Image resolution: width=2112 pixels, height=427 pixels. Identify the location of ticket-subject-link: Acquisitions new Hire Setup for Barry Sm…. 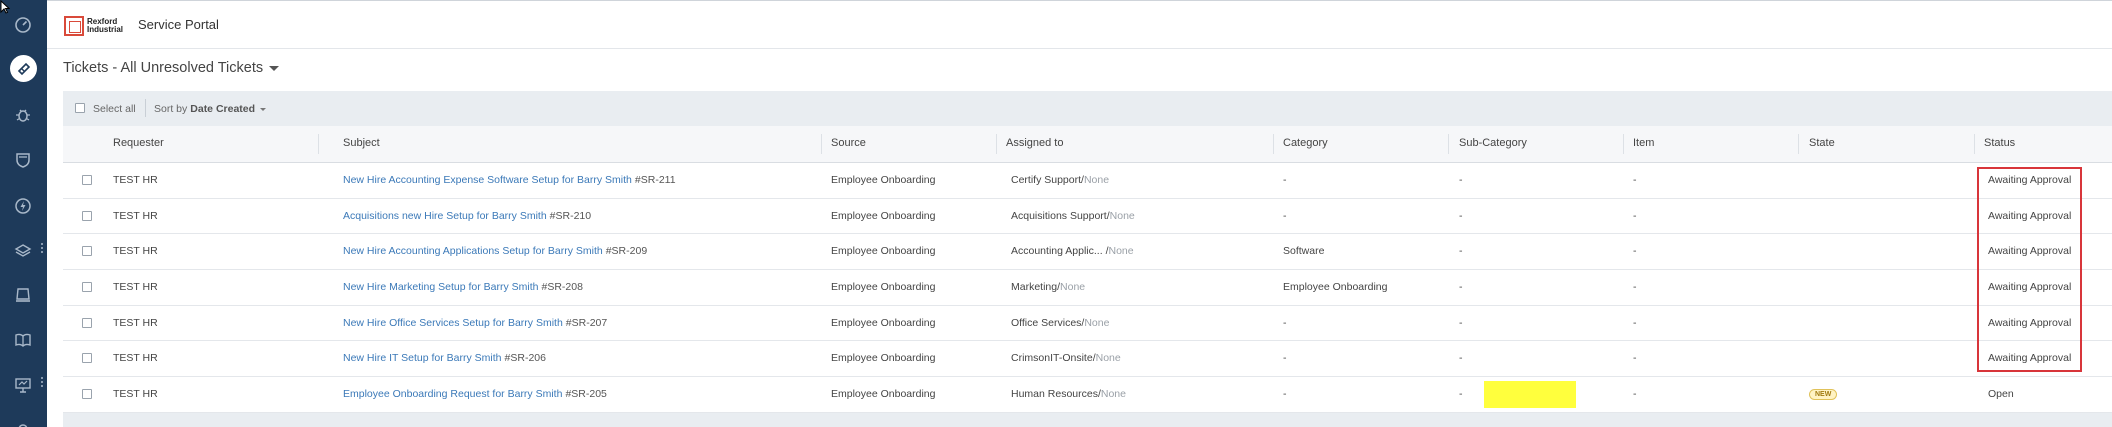
(445, 216).